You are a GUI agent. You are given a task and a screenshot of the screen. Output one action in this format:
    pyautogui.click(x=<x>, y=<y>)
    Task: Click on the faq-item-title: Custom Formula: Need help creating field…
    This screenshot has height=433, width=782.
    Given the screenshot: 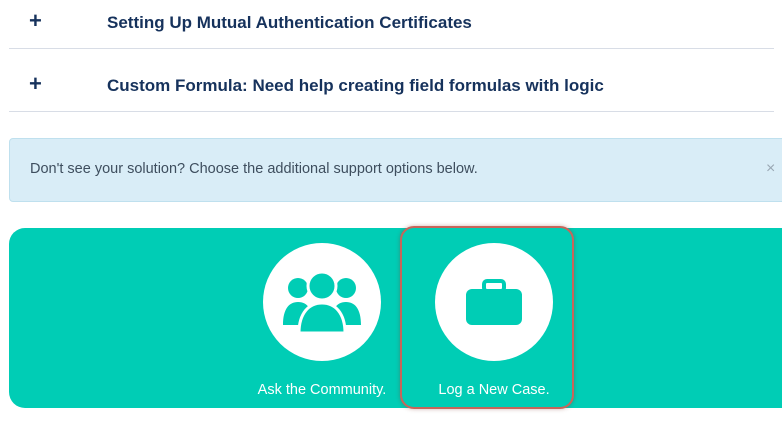 What is the action you would take?
    pyautogui.click(x=355, y=86)
    